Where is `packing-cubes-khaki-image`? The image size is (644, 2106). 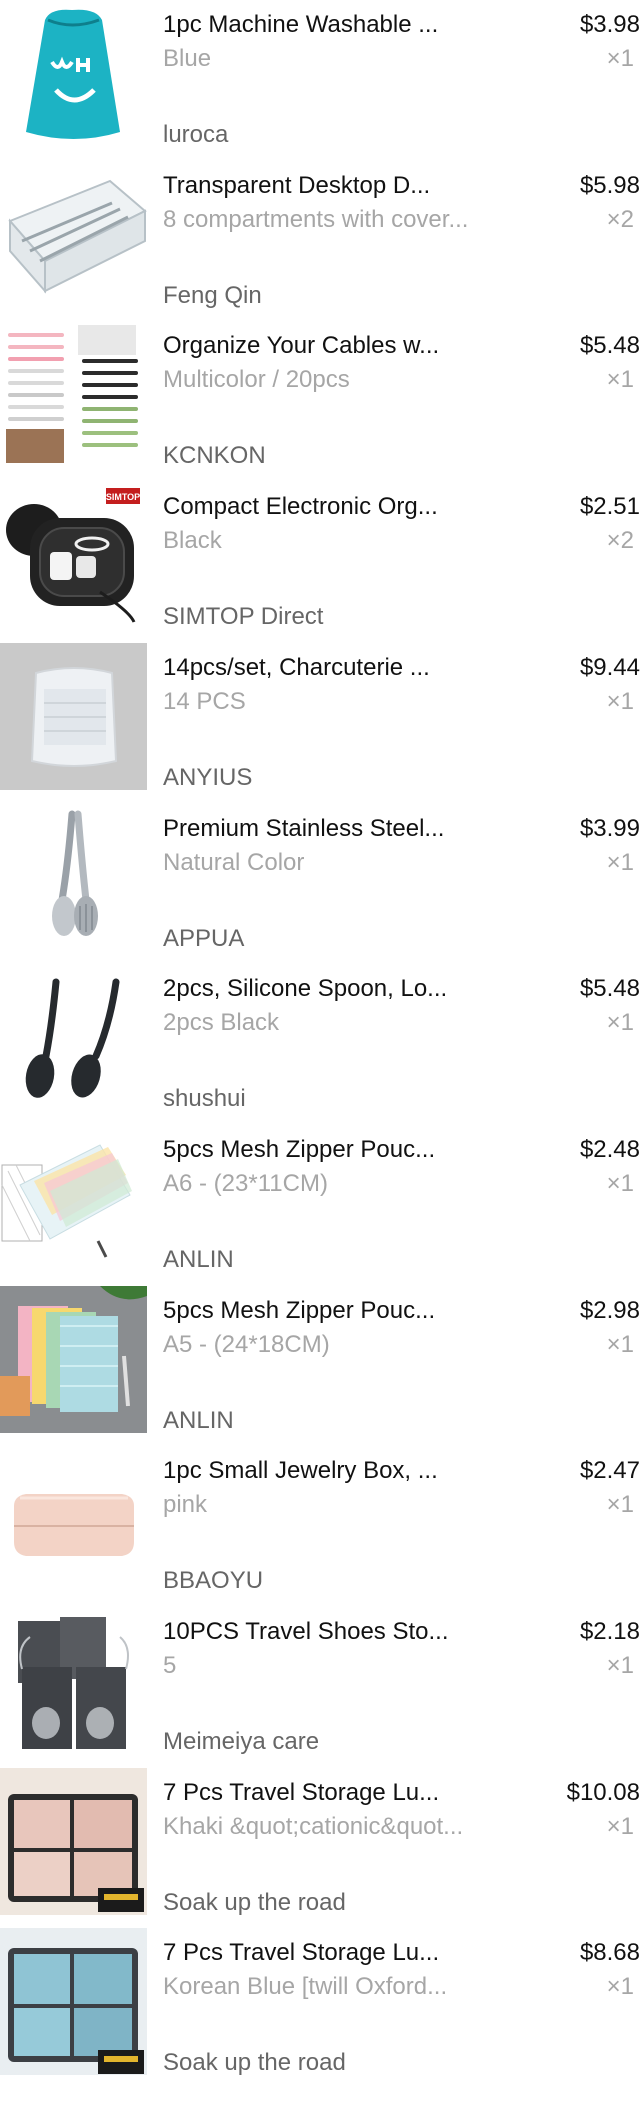
packing-cubes-khaki-image is located at coordinates (73, 1841).